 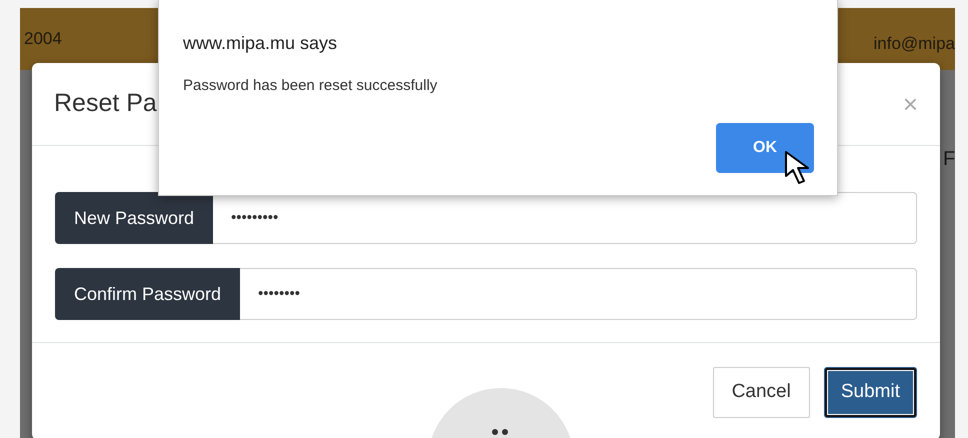 What do you see at coordinates (914, 44) in the screenshot?
I see `email-text: info@mipa` at bounding box center [914, 44].